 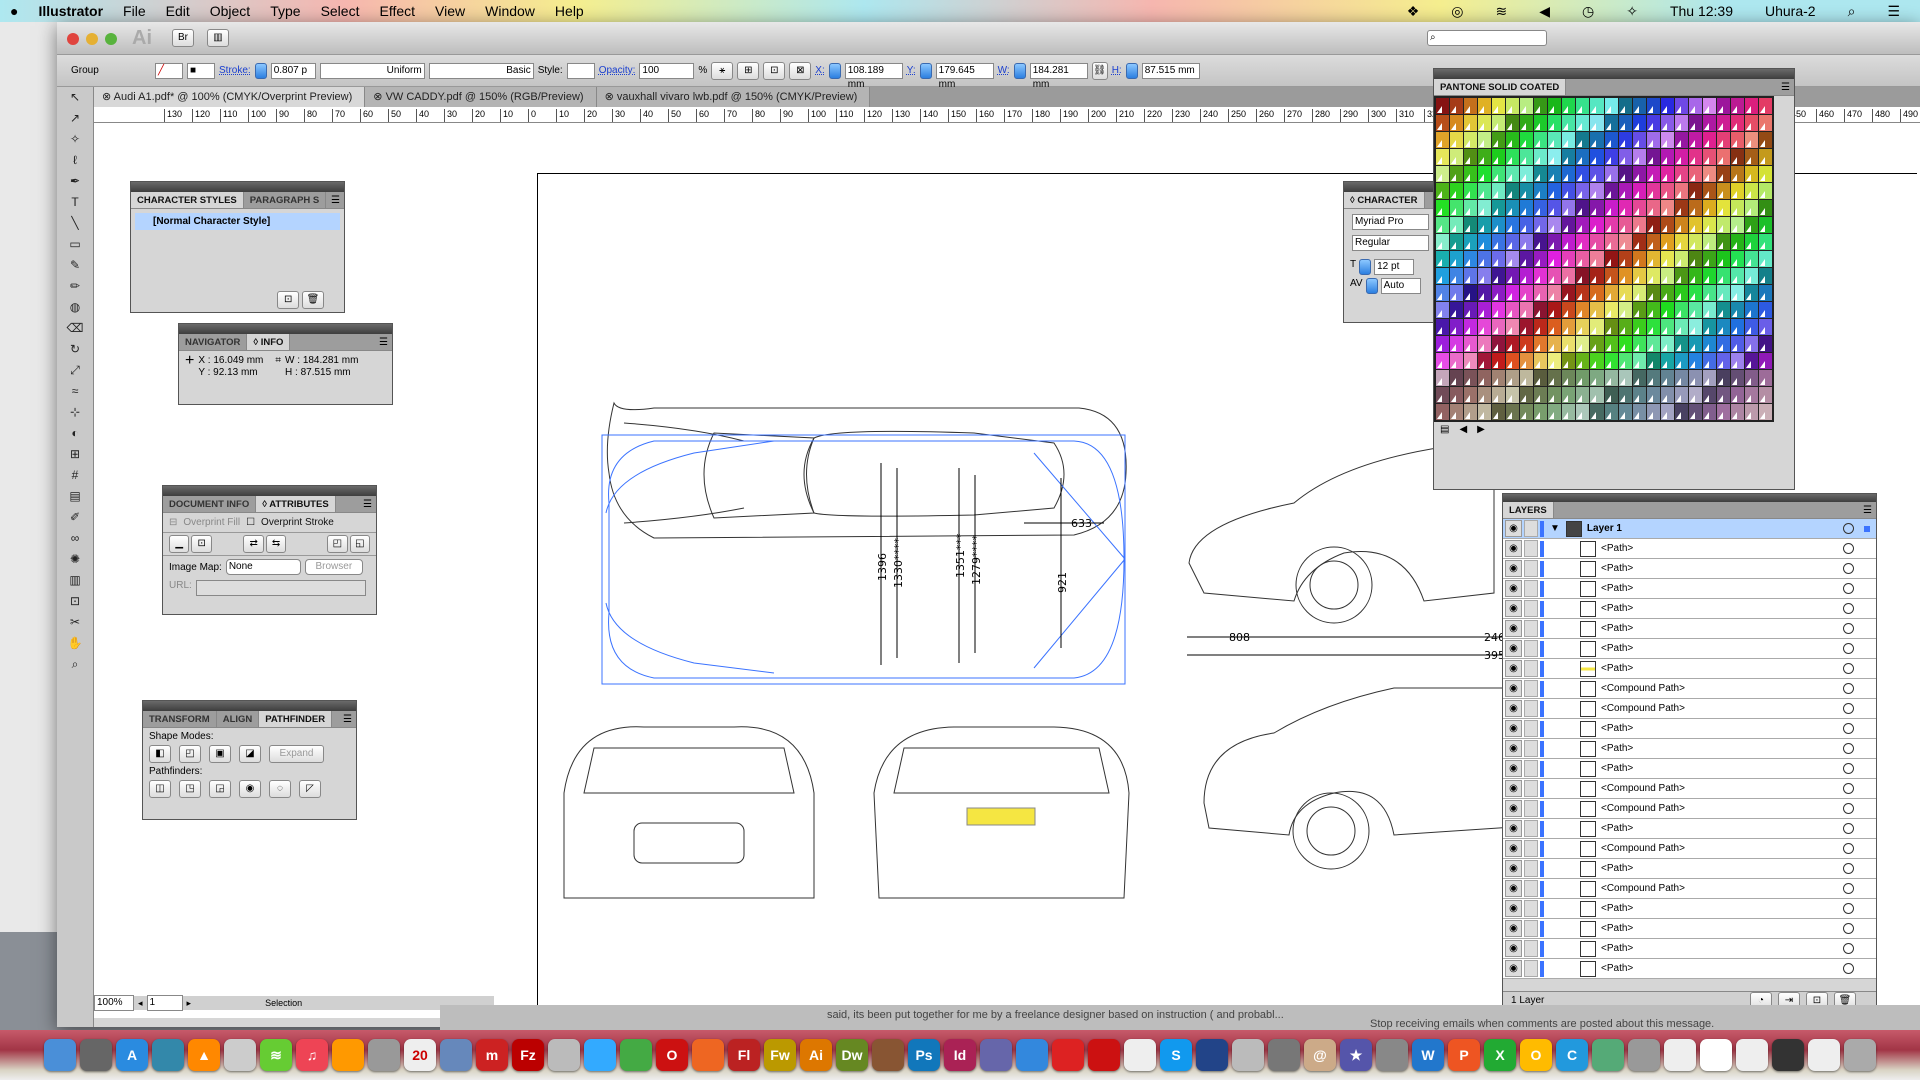 I want to click on contacts-icon: @, so click(x=1320, y=1055).